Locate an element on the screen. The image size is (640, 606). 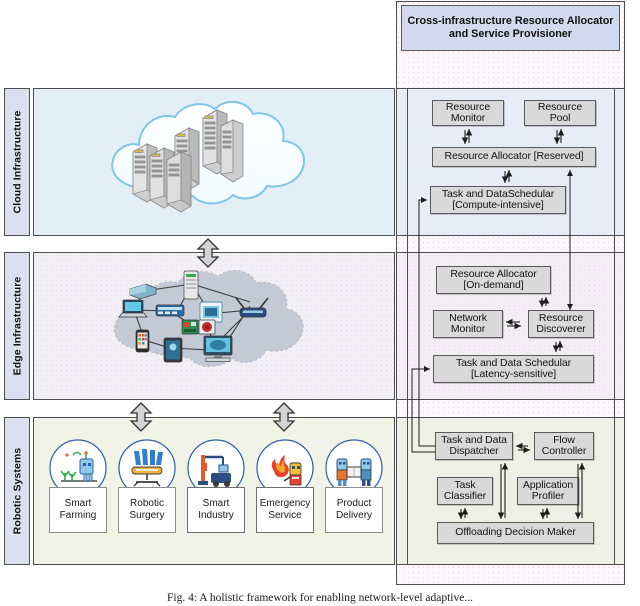
block-task-classifier: Task Classifier is located at coordinates (465, 491).